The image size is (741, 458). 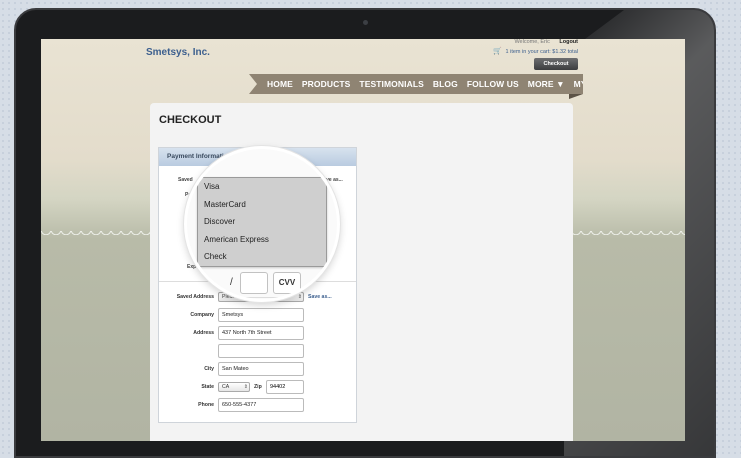 What do you see at coordinates (497, 51) in the screenshot?
I see `shopping-cart-icon: 🛒` at bounding box center [497, 51].